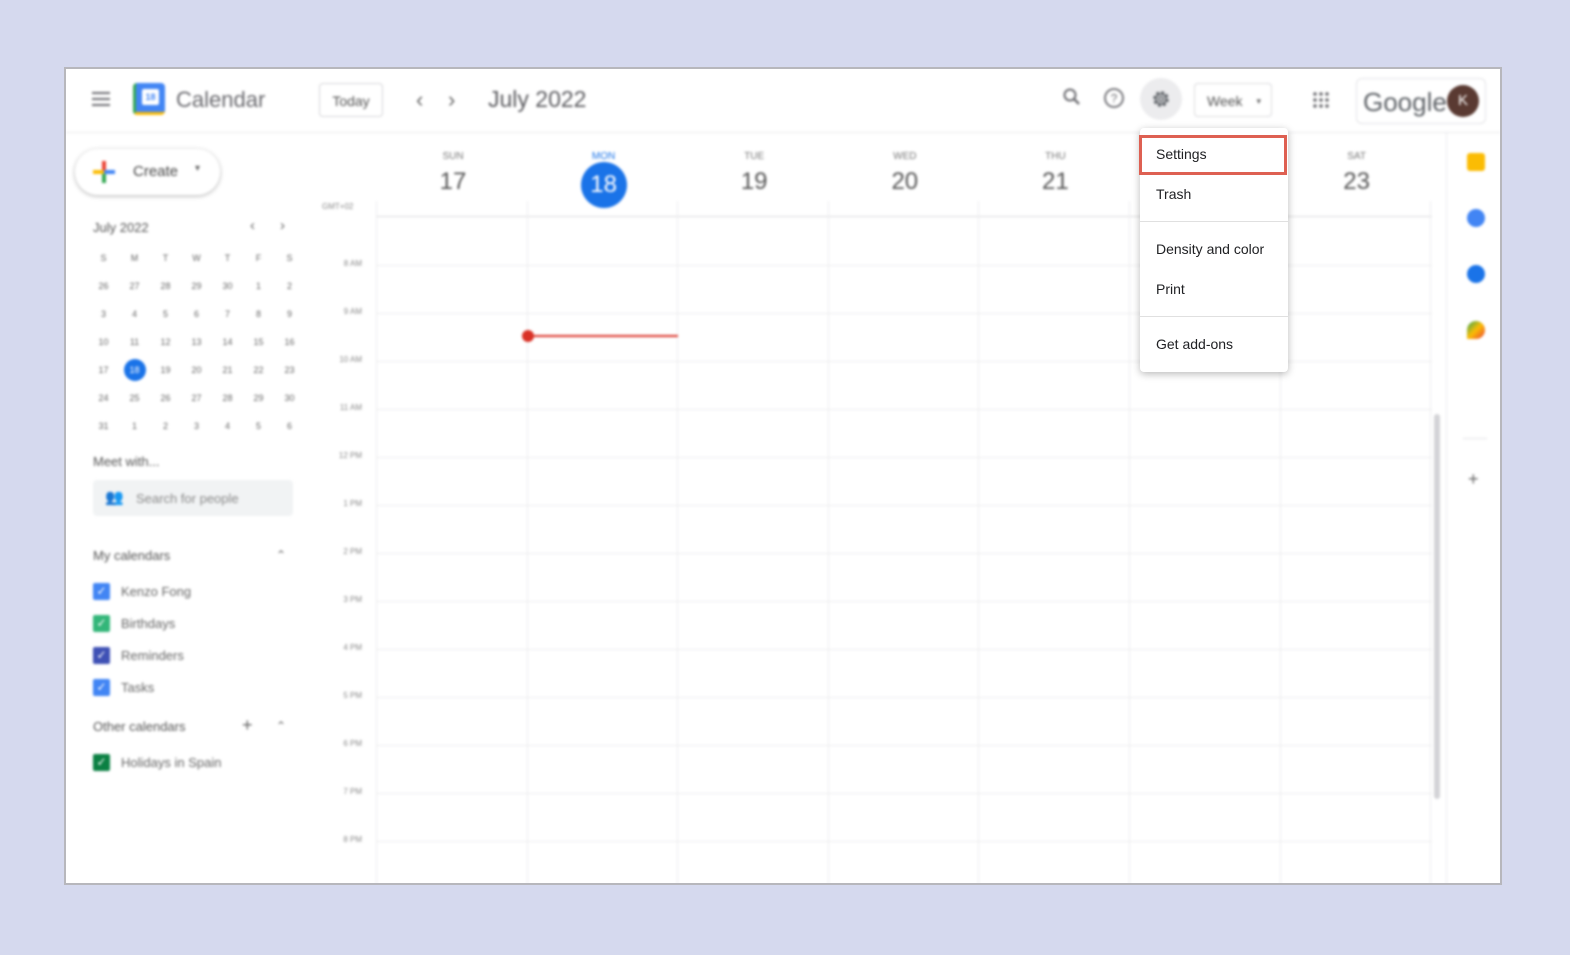  What do you see at coordinates (103, 345) in the screenshot?
I see `mini-day: 10` at bounding box center [103, 345].